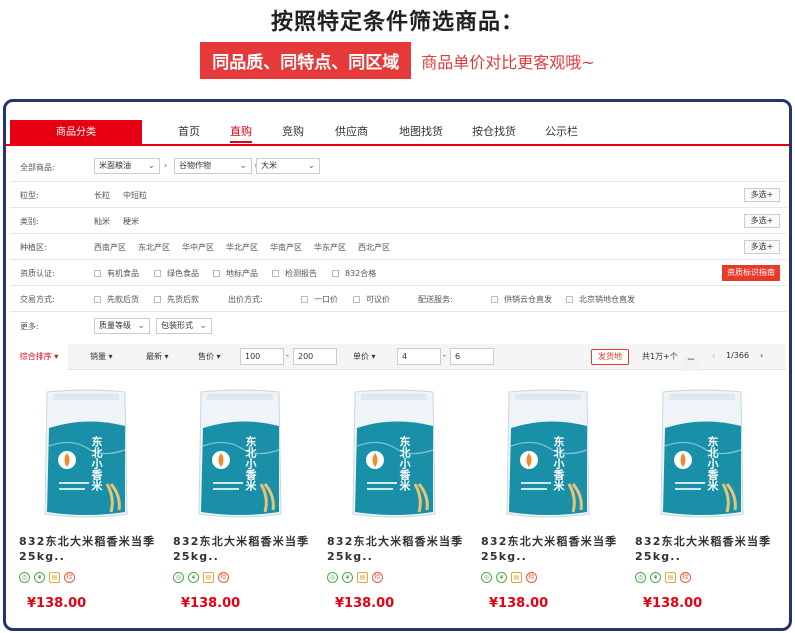 The image size is (795, 633). Describe the element at coordinates (330, 247) in the screenshot. I see `filter-option: 华东产区` at that location.